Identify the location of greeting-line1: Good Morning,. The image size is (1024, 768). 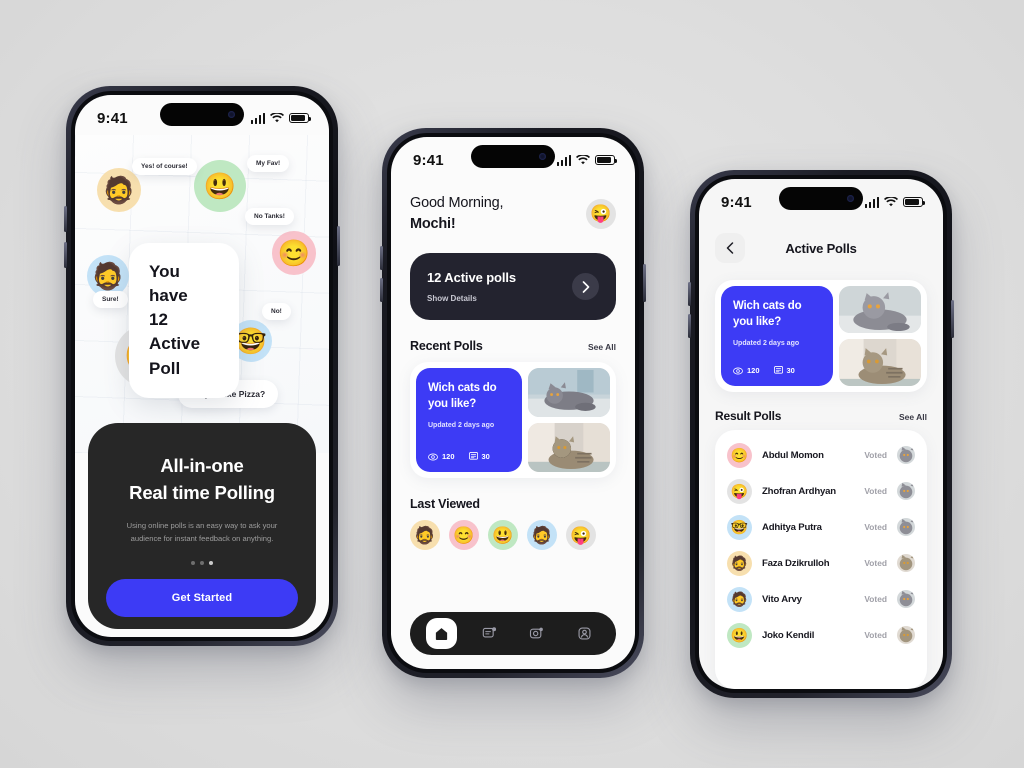
(457, 203).